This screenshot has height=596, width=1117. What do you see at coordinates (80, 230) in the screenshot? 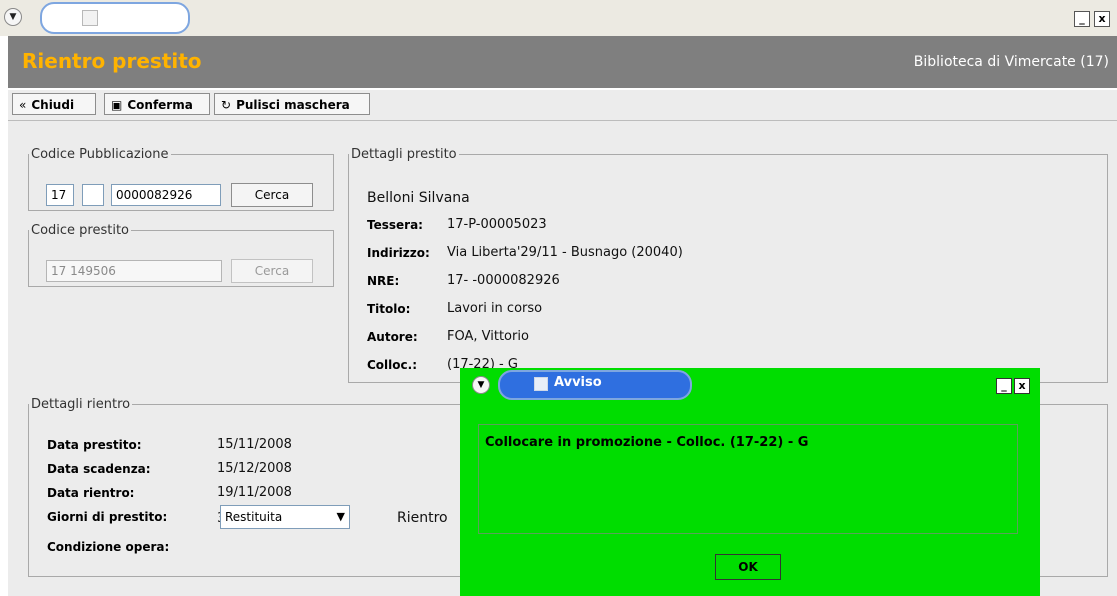
I see `codice-prestito-legend: Codice prestito` at bounding box center [80, 230].